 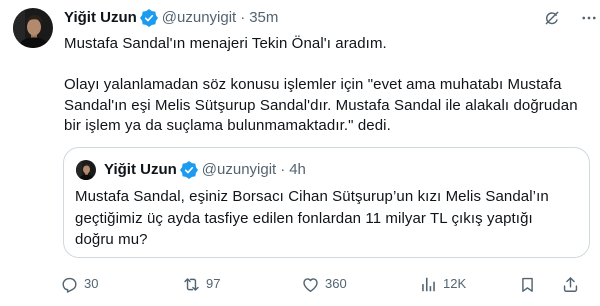 I want to click on quoted-author-handle: @uzunyigit, so click(x=239, y=169).